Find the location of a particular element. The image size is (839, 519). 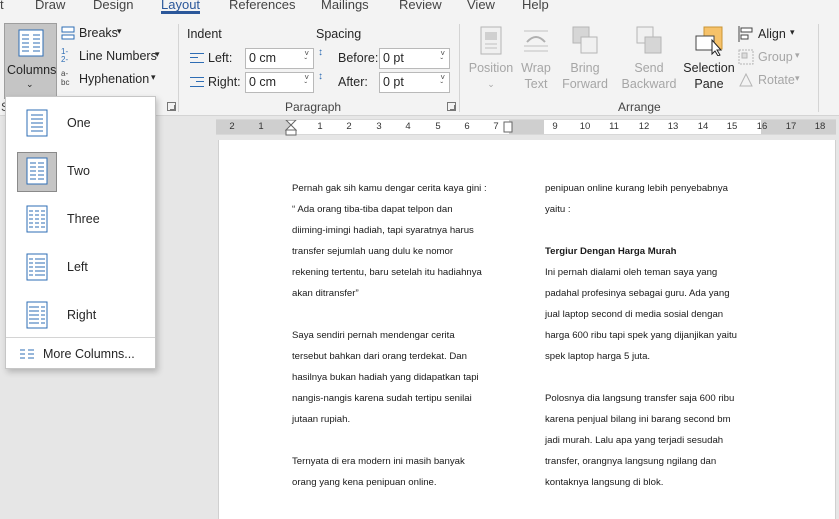

document-line: akan ditransfer” is located at coordinates (389, 293).